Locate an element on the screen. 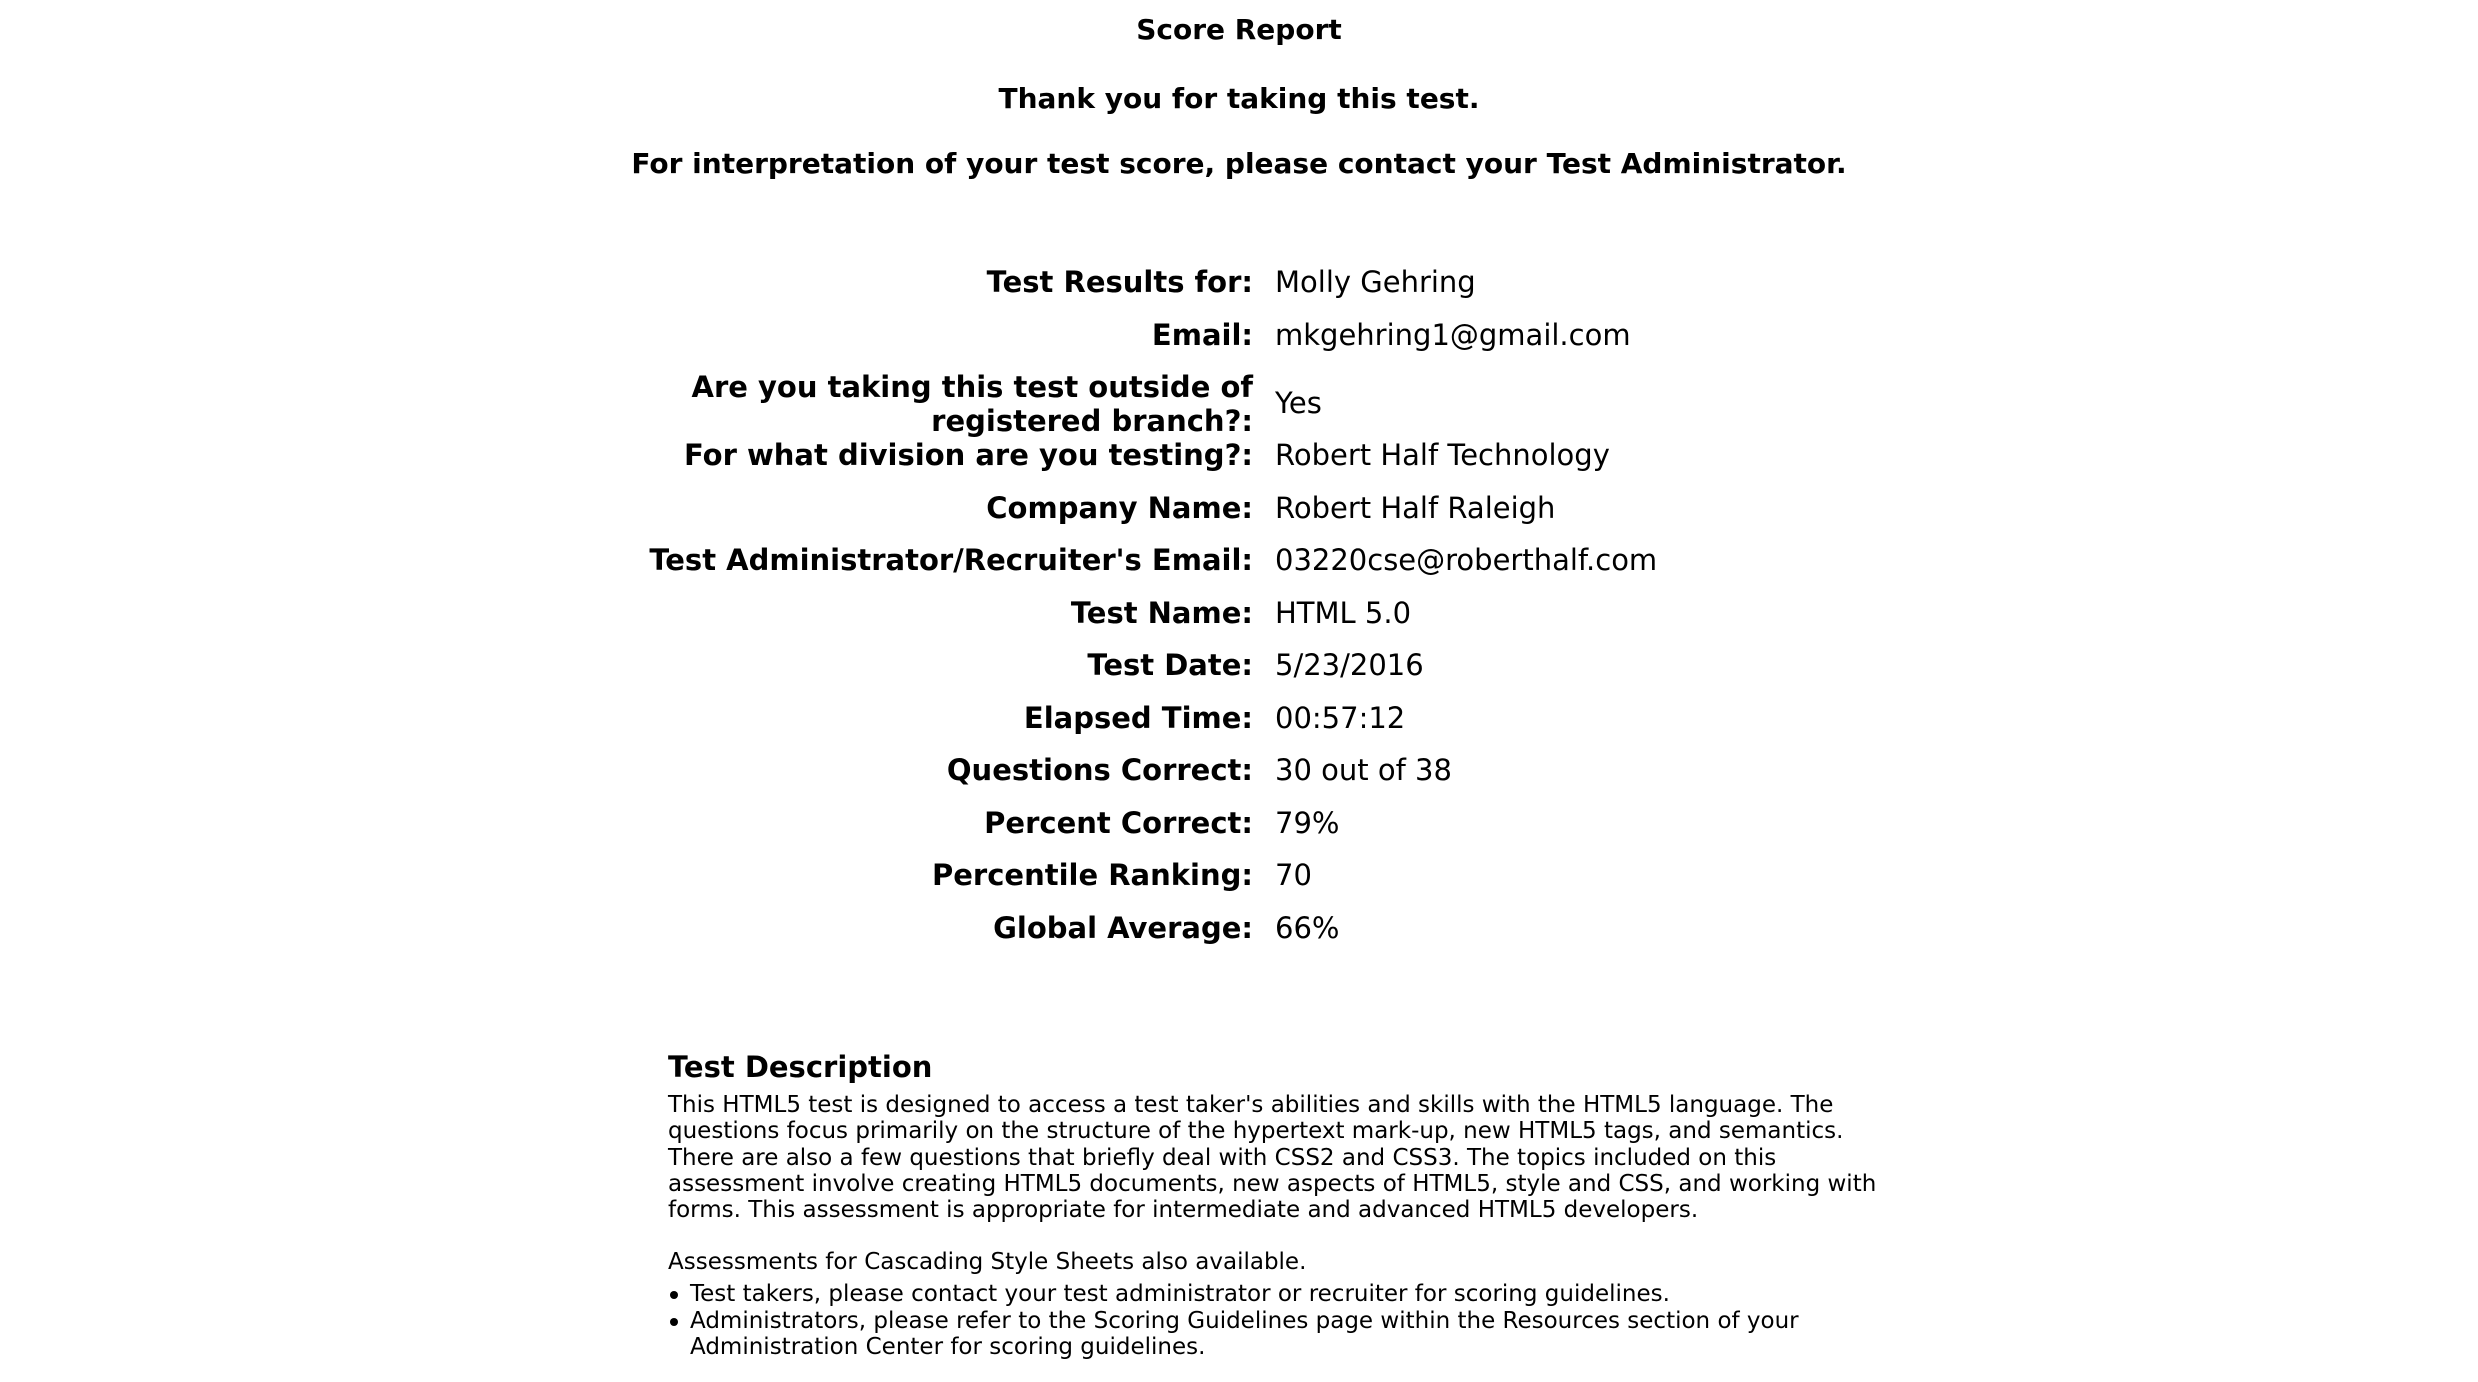 Image resolution: width=2478 pixels, height=1382 pixels. results-value: Molly Gehring is located at coordinates (1375, 282).